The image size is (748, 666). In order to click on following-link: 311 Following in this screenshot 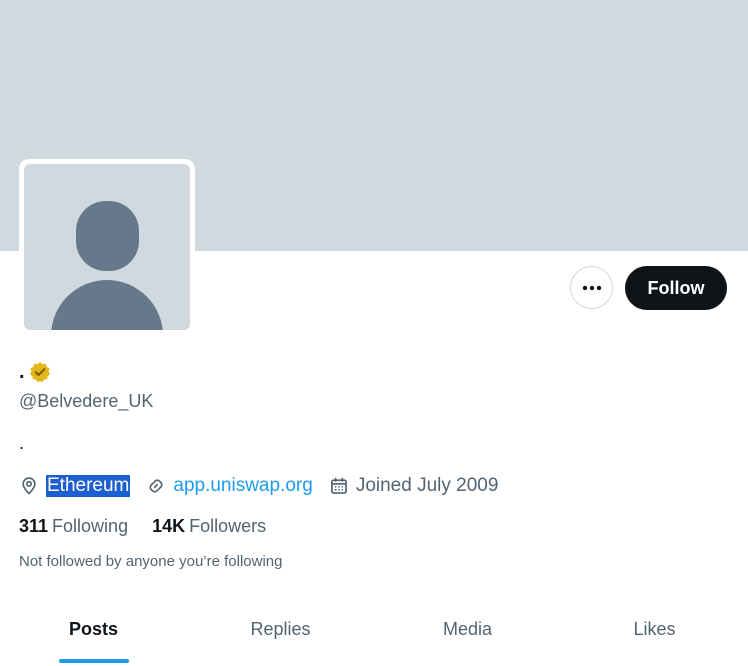, I will do `click(73, 526)`.